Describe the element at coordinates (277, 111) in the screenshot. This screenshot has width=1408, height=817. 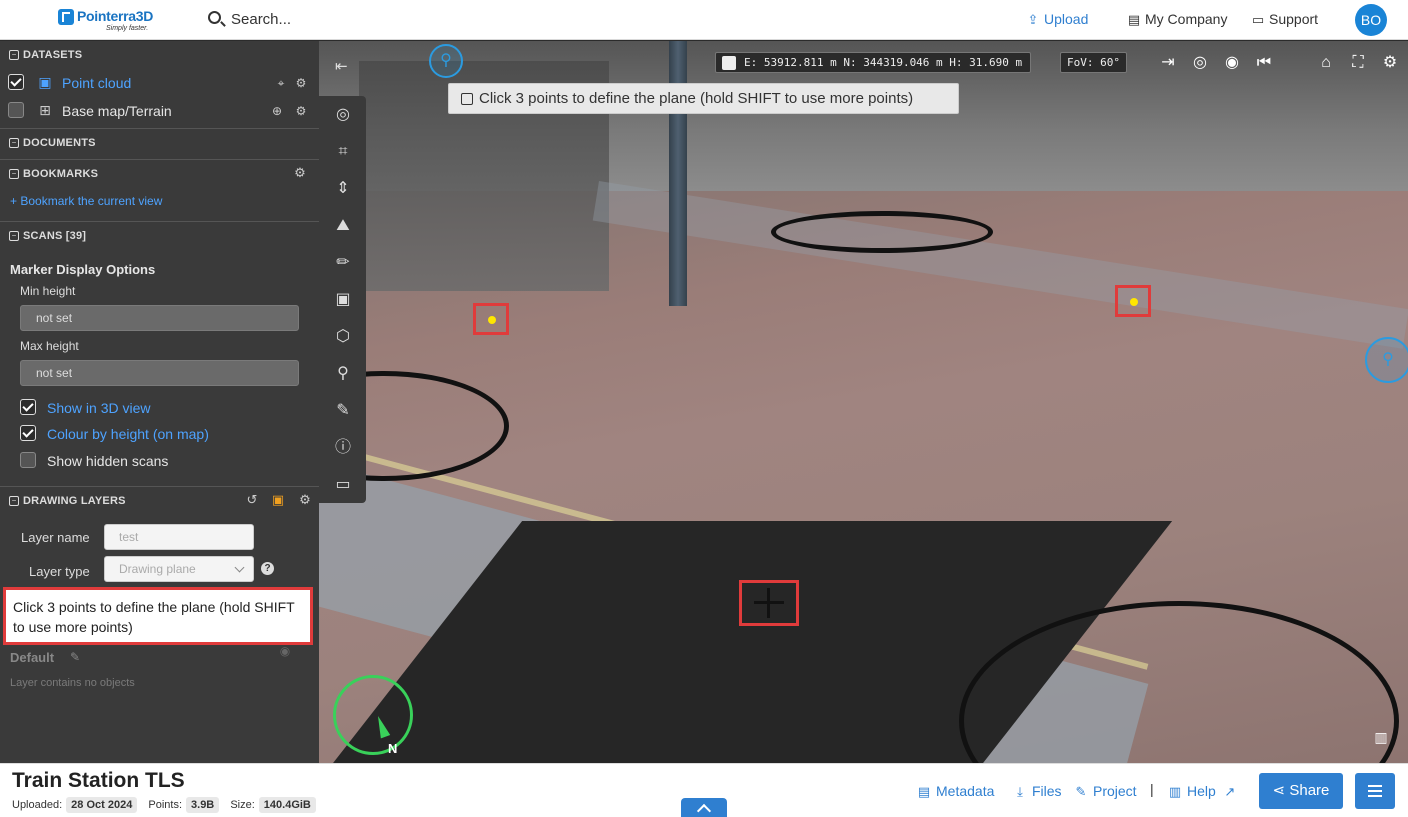
I see `globe-icon: ⊕` at that location.